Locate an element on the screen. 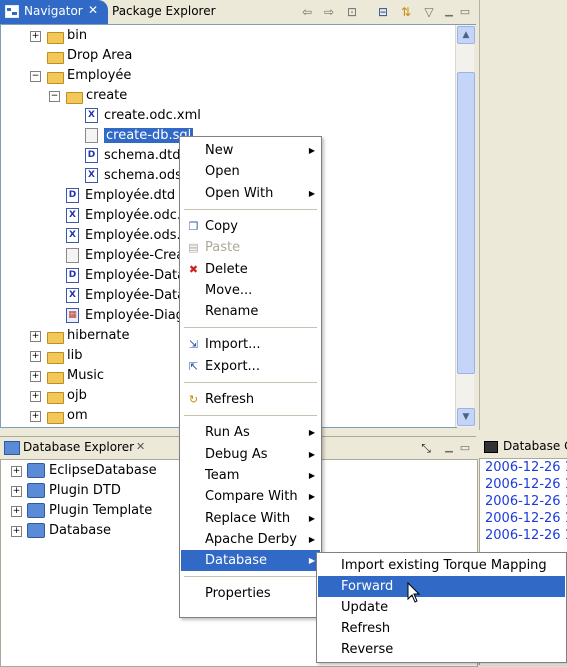 The height and width of the screenshot is (667, 567). tab-navigator: Navigator ✕ is located at coordinates (54, 12).